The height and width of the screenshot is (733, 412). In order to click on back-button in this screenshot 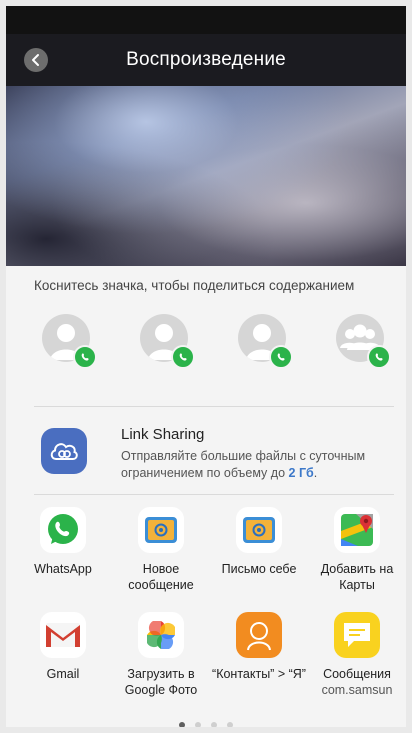, I will do `click(36, 60)`.